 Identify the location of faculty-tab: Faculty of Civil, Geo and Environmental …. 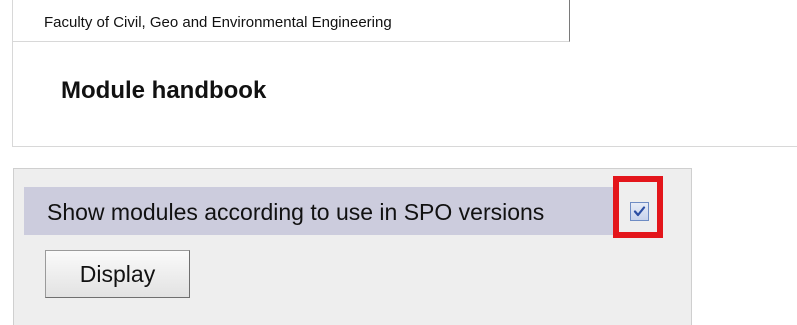
(291, 21).